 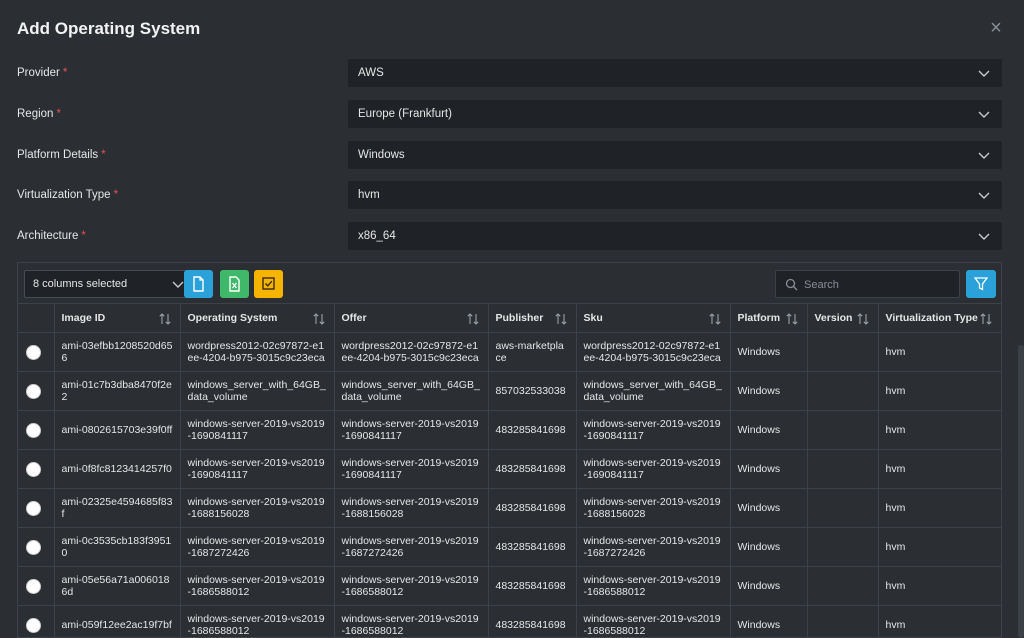 What do you see at coordinates (257, 318) in the screenshot?
I see `column-header-operating-system: Operating System` at bounding box center [257, 318].